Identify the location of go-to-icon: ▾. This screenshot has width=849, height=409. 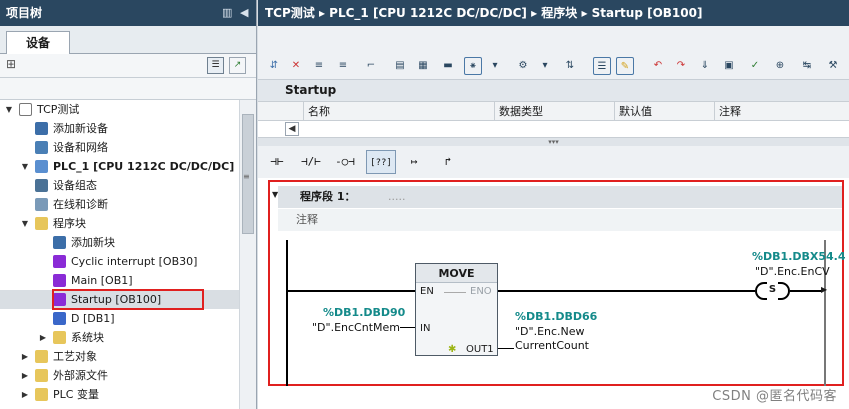
(495, 66).